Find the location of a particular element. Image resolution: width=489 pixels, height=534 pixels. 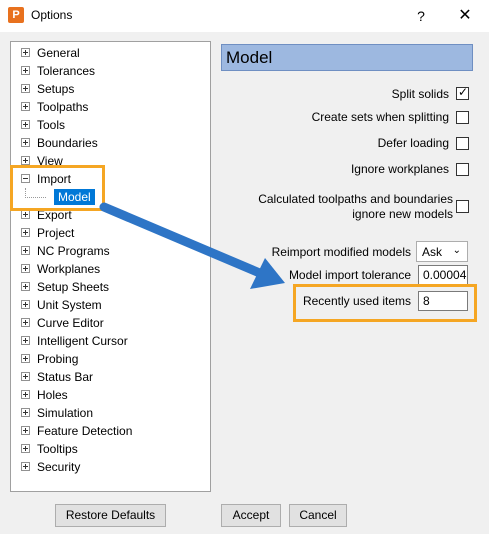

accept-button: Accept is located at coordinates (251, 515).